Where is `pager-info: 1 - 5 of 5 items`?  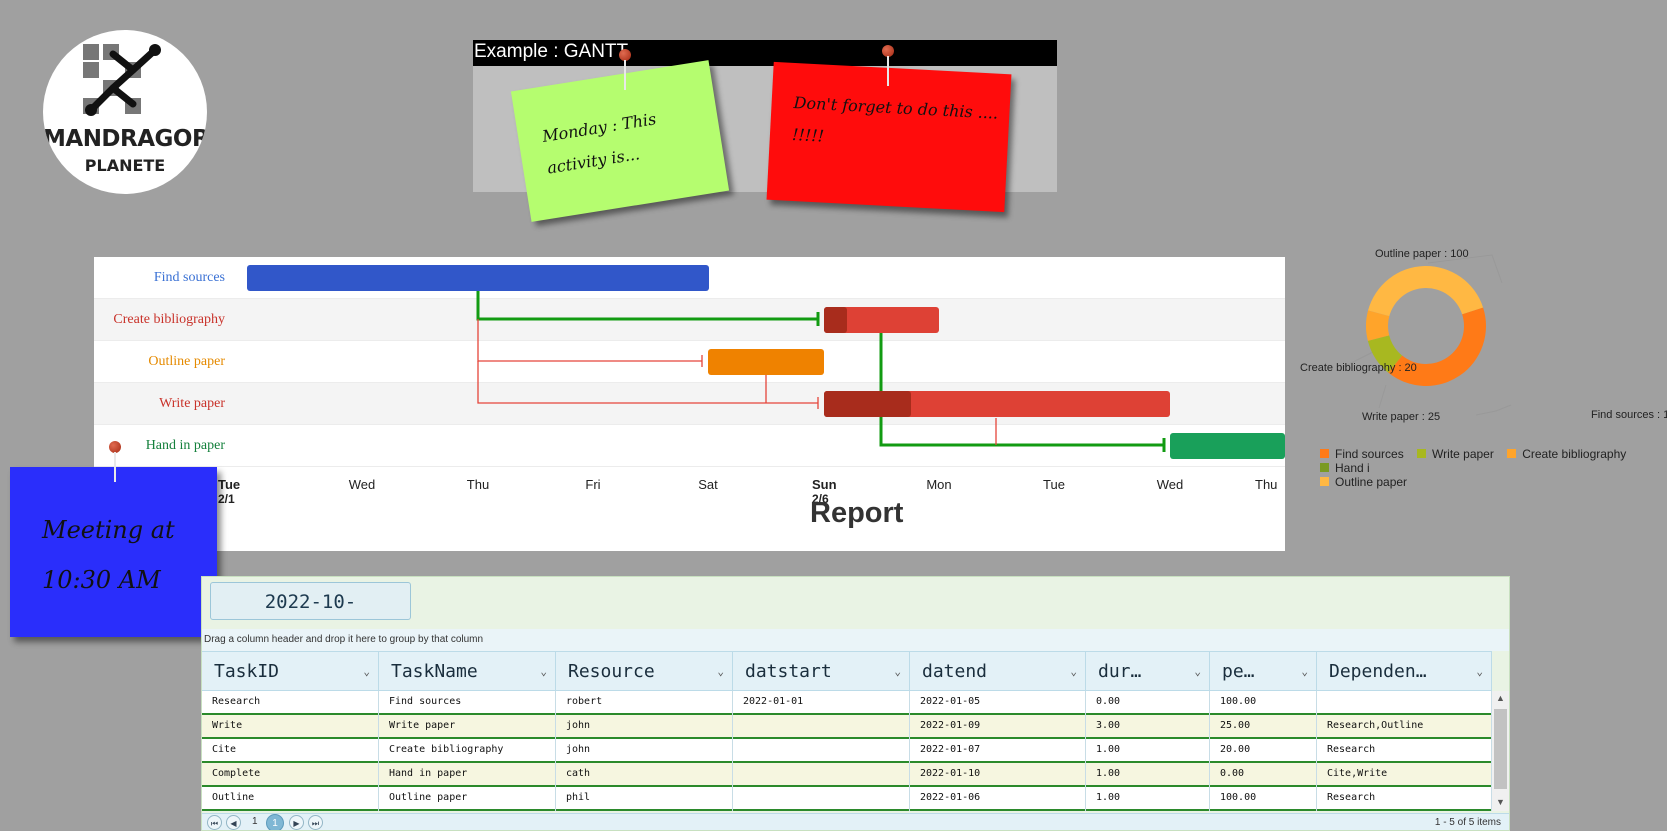 pager-info: 1 - 5 of 5 items is located at coordinates (1467, 822).